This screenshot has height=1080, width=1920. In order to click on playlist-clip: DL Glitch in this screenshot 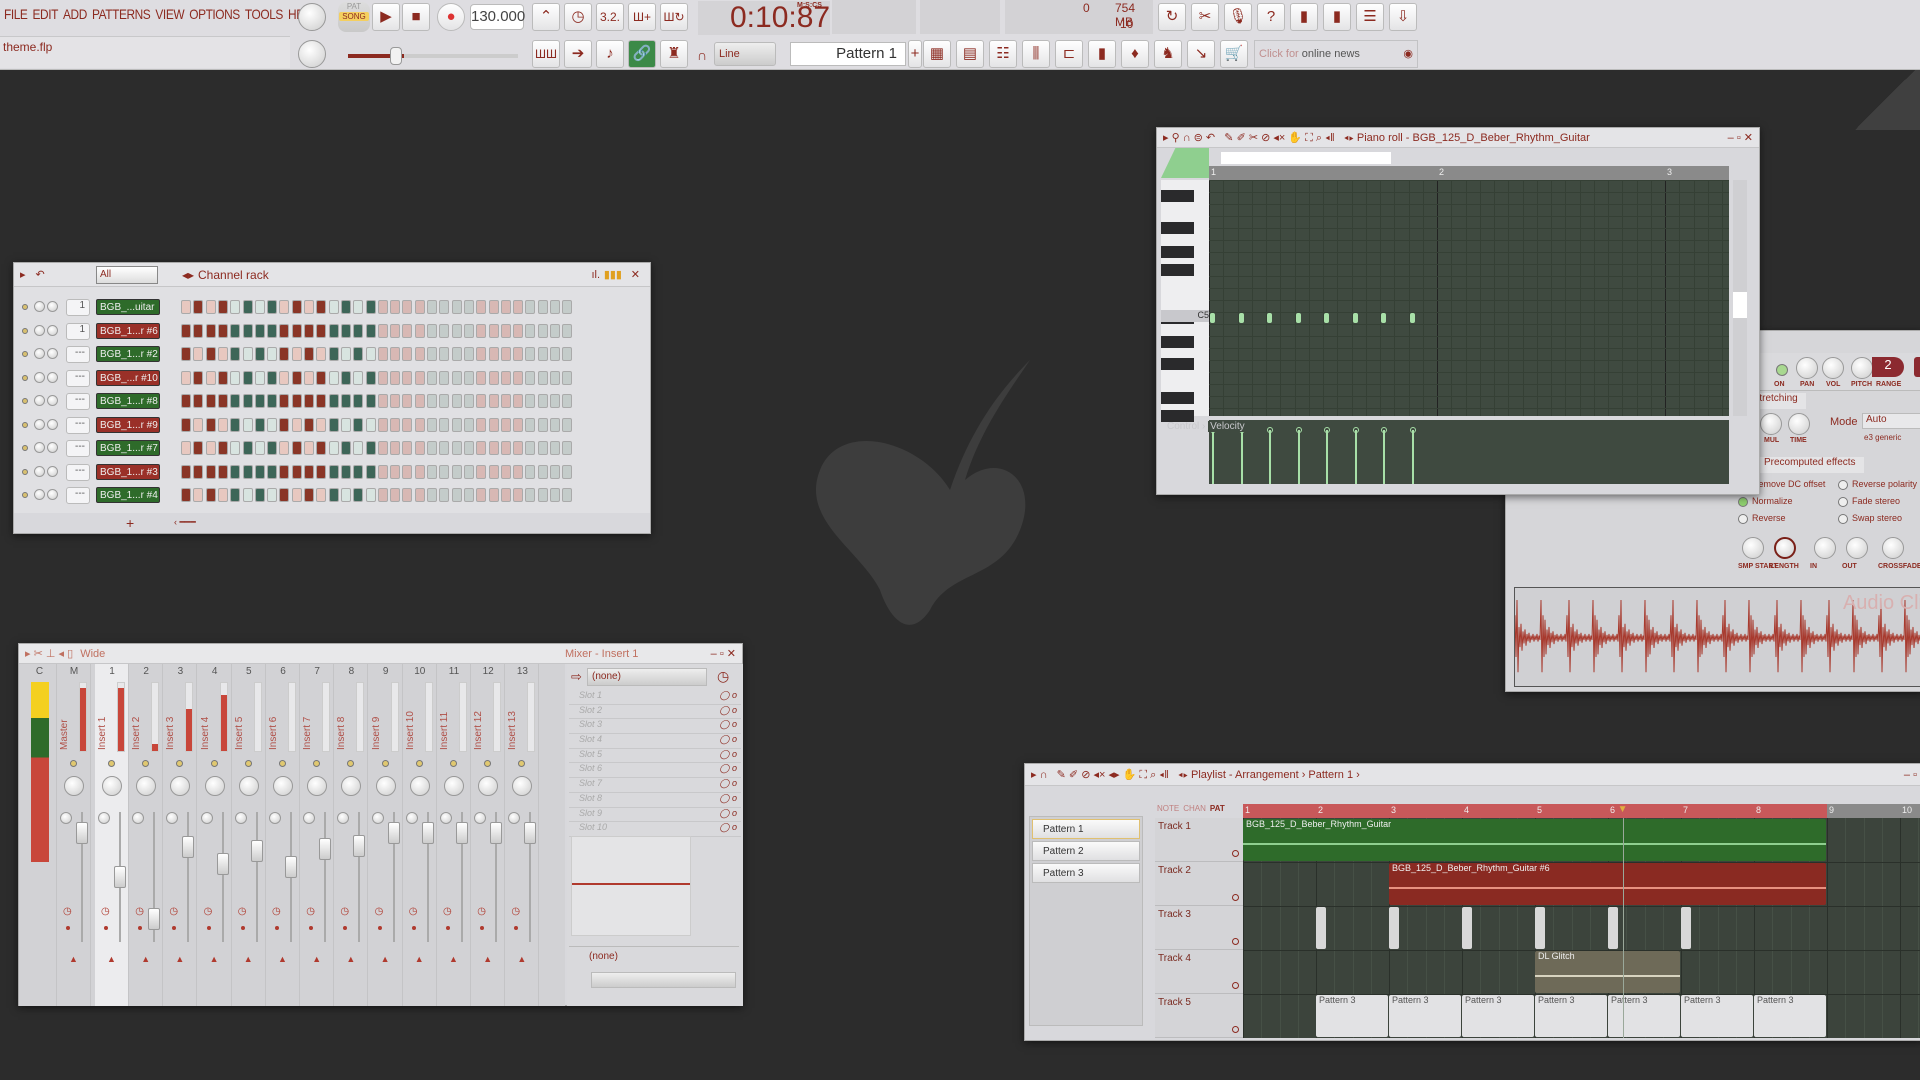, I will do `click(1607, 972)`.